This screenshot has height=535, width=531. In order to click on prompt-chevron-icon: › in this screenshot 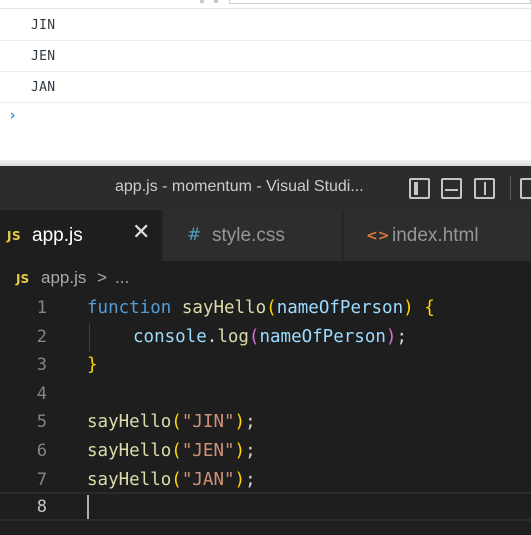, I will do `click(13, 115)`.